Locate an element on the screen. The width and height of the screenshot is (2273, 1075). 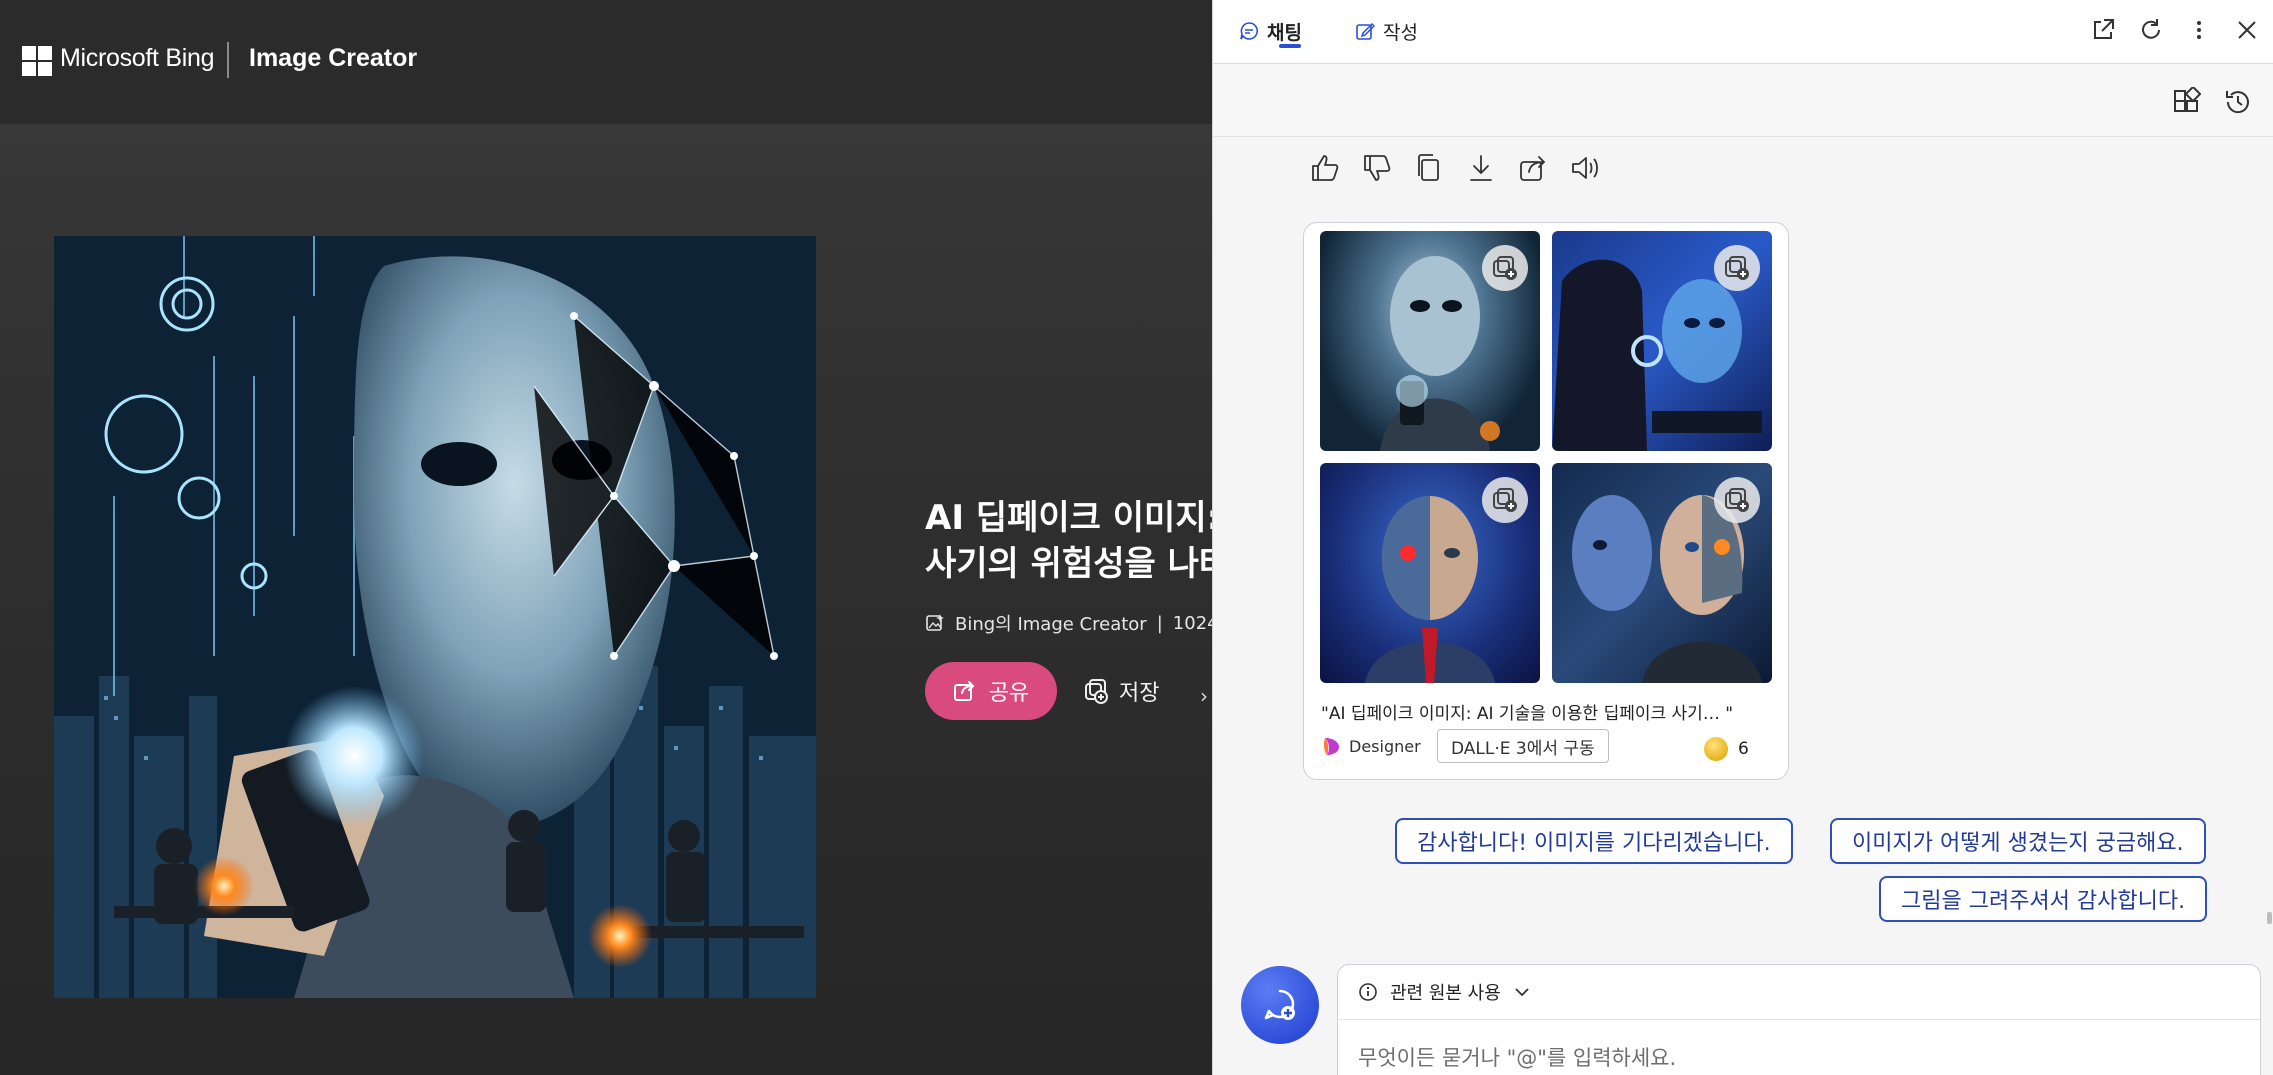
source-toggle: 관련 원본 사용 is located at coordinates (1444, 992).